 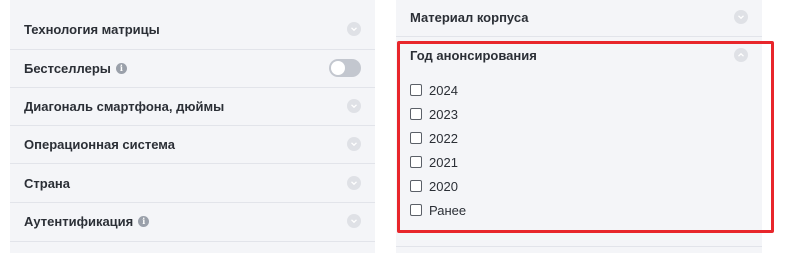 I want to click on filter-label: Материал корпуса, so click(x=469, y=17).